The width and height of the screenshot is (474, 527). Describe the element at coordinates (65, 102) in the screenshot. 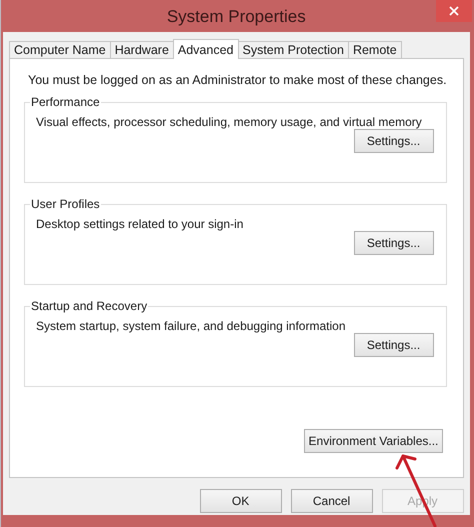

I see `group-title: Performance` at that location.